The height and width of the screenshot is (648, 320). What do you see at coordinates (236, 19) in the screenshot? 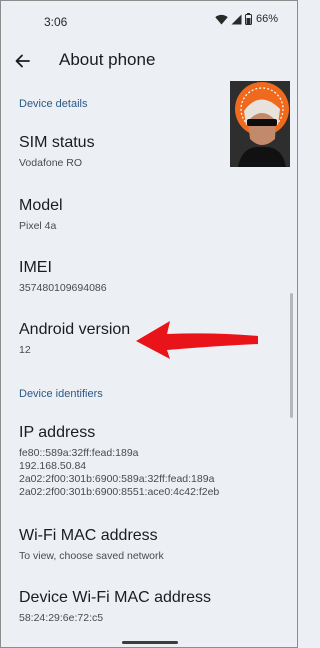
I see `signal-icon` at bounding box center [236, 19].